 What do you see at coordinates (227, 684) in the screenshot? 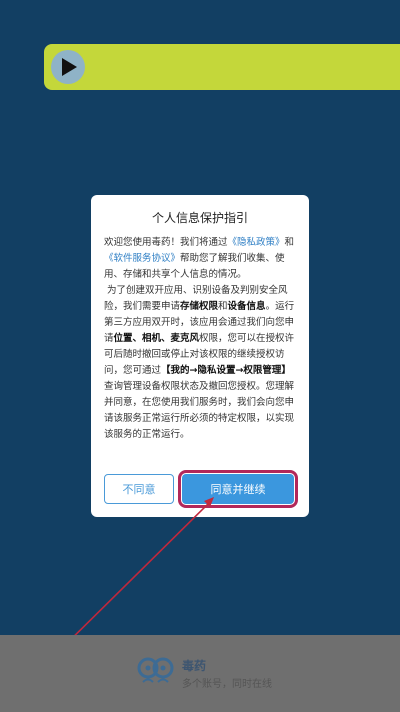
I see `app-slogan: 多个账号，同时在线` at bounding box center [227, 684].